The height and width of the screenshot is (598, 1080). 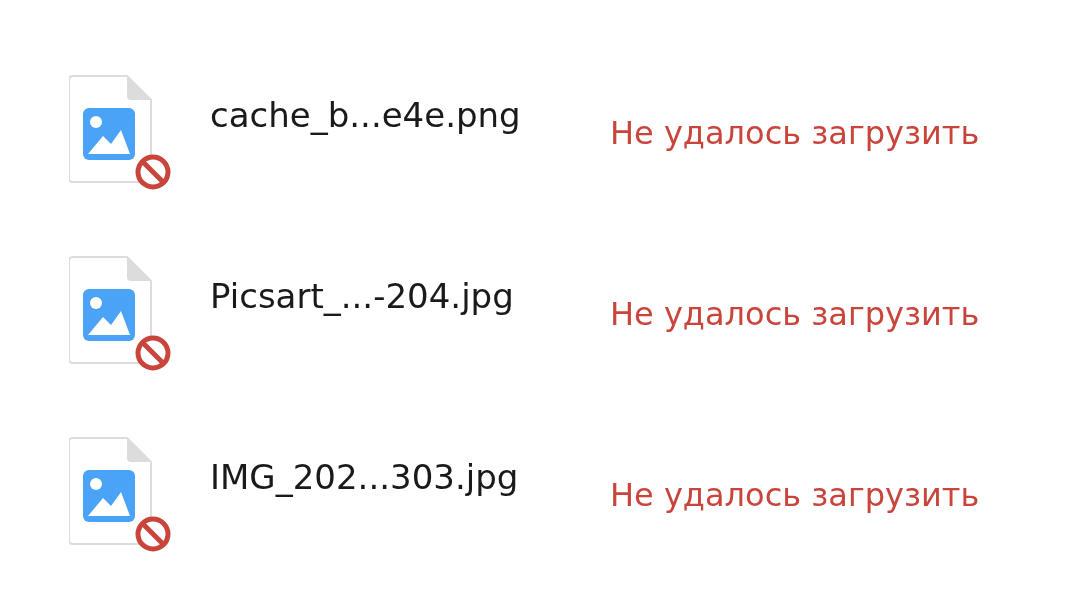 I want to click on file-name: cache_b...e4e.png, so click(x=366, y=115).